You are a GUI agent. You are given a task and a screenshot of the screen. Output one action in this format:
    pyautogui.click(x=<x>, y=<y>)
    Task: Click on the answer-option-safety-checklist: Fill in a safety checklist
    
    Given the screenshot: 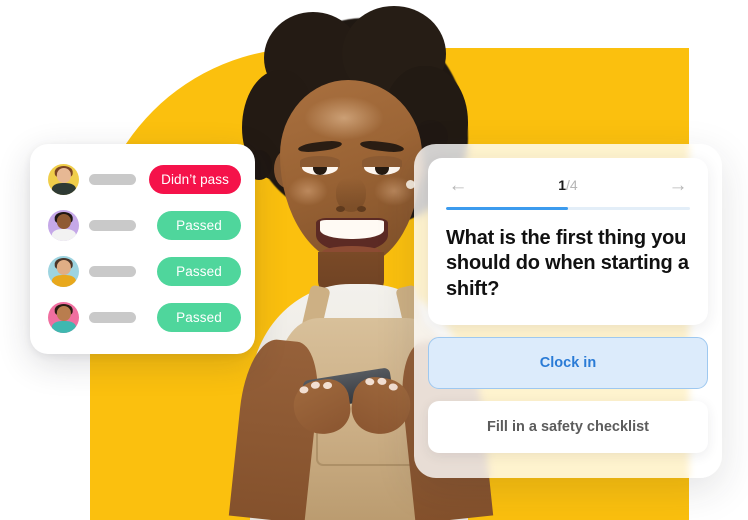 What is the action you would take?
    pyautogui.click(x=568, y=427)
    